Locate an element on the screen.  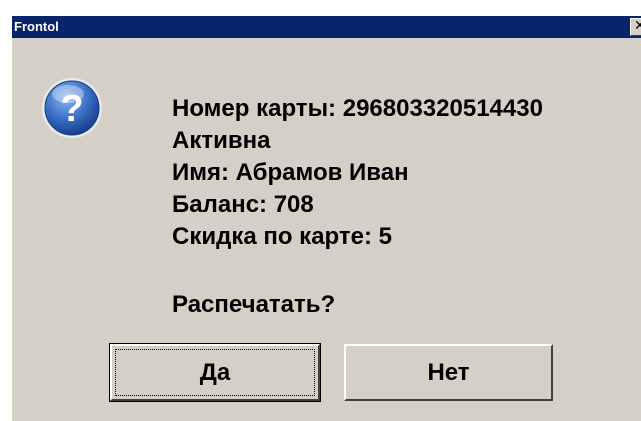
balance-text: Баланс: 708 is located at coordinates (243, 204).